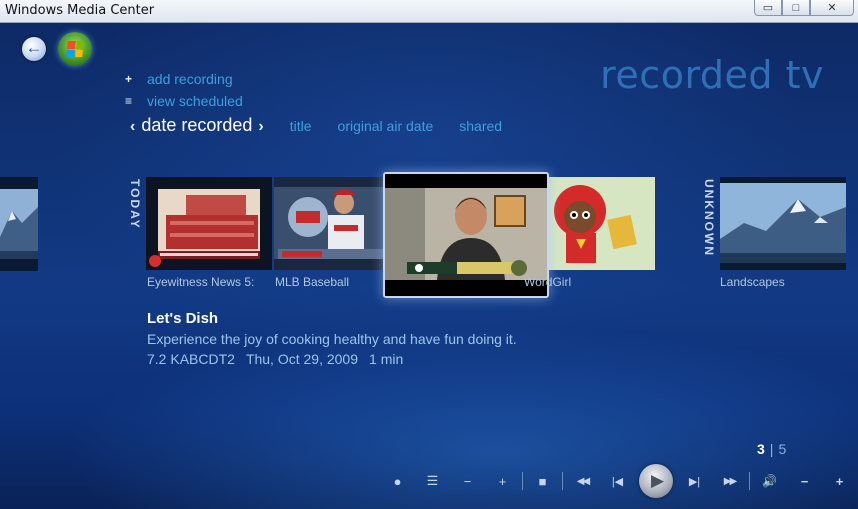  I want to click on group-label-today: TODAY, so click(135, 204).